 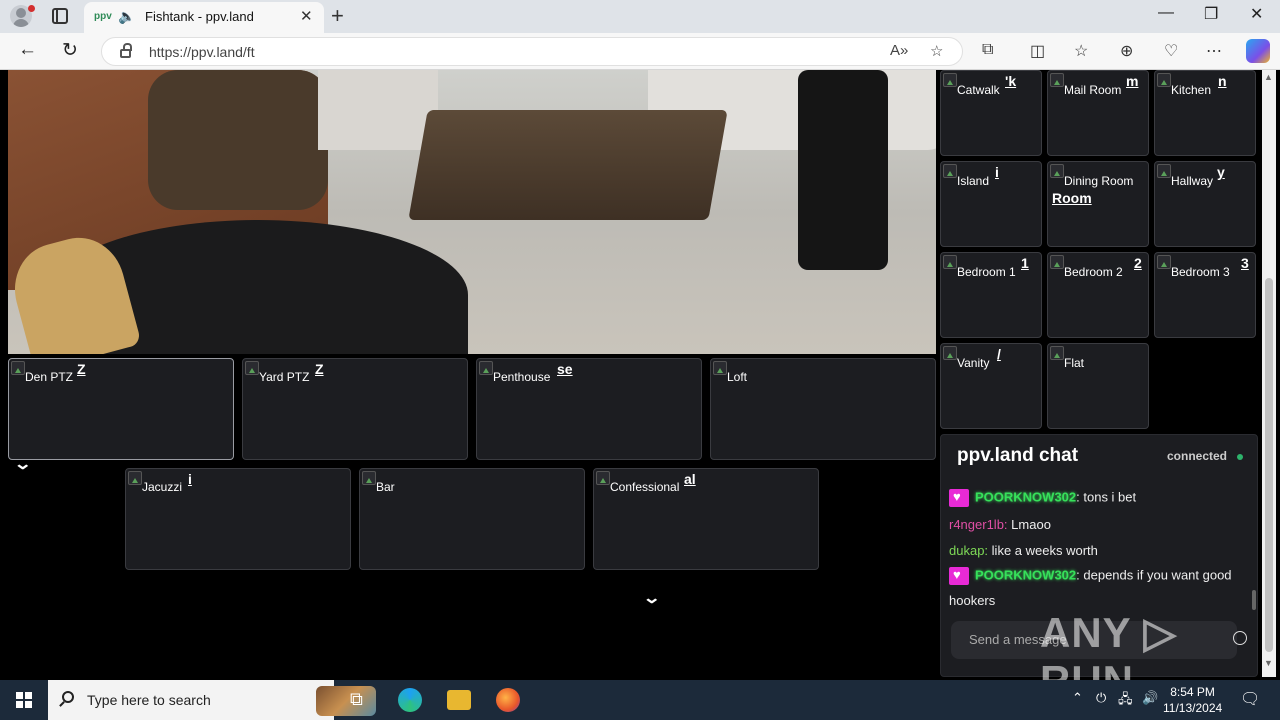 I want to click on chat-text: depends if you want good, so click(x=1157, y=575).